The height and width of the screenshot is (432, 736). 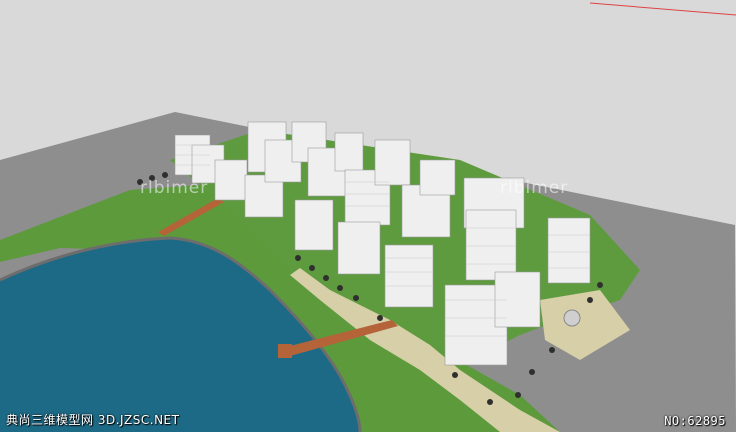 What do you see at coordinates (285, 351) in the screenshot?
I see `pier-lower-end` at bounding box center [285, 351].